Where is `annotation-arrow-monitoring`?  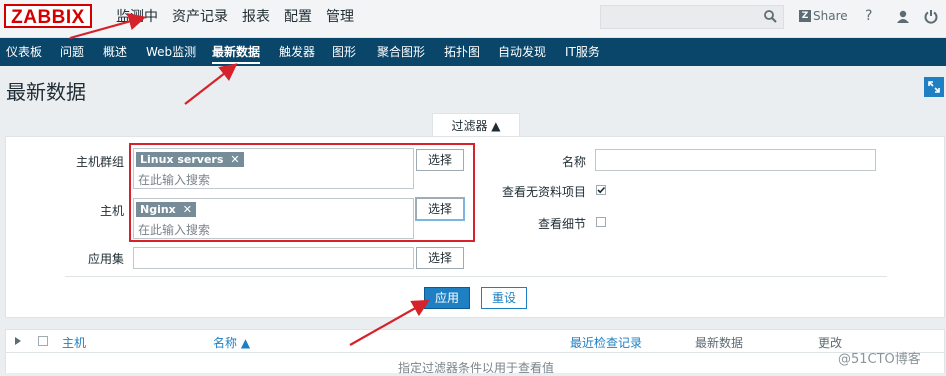 annotation-arrow-monitoring is located at coordinates (108, 26).